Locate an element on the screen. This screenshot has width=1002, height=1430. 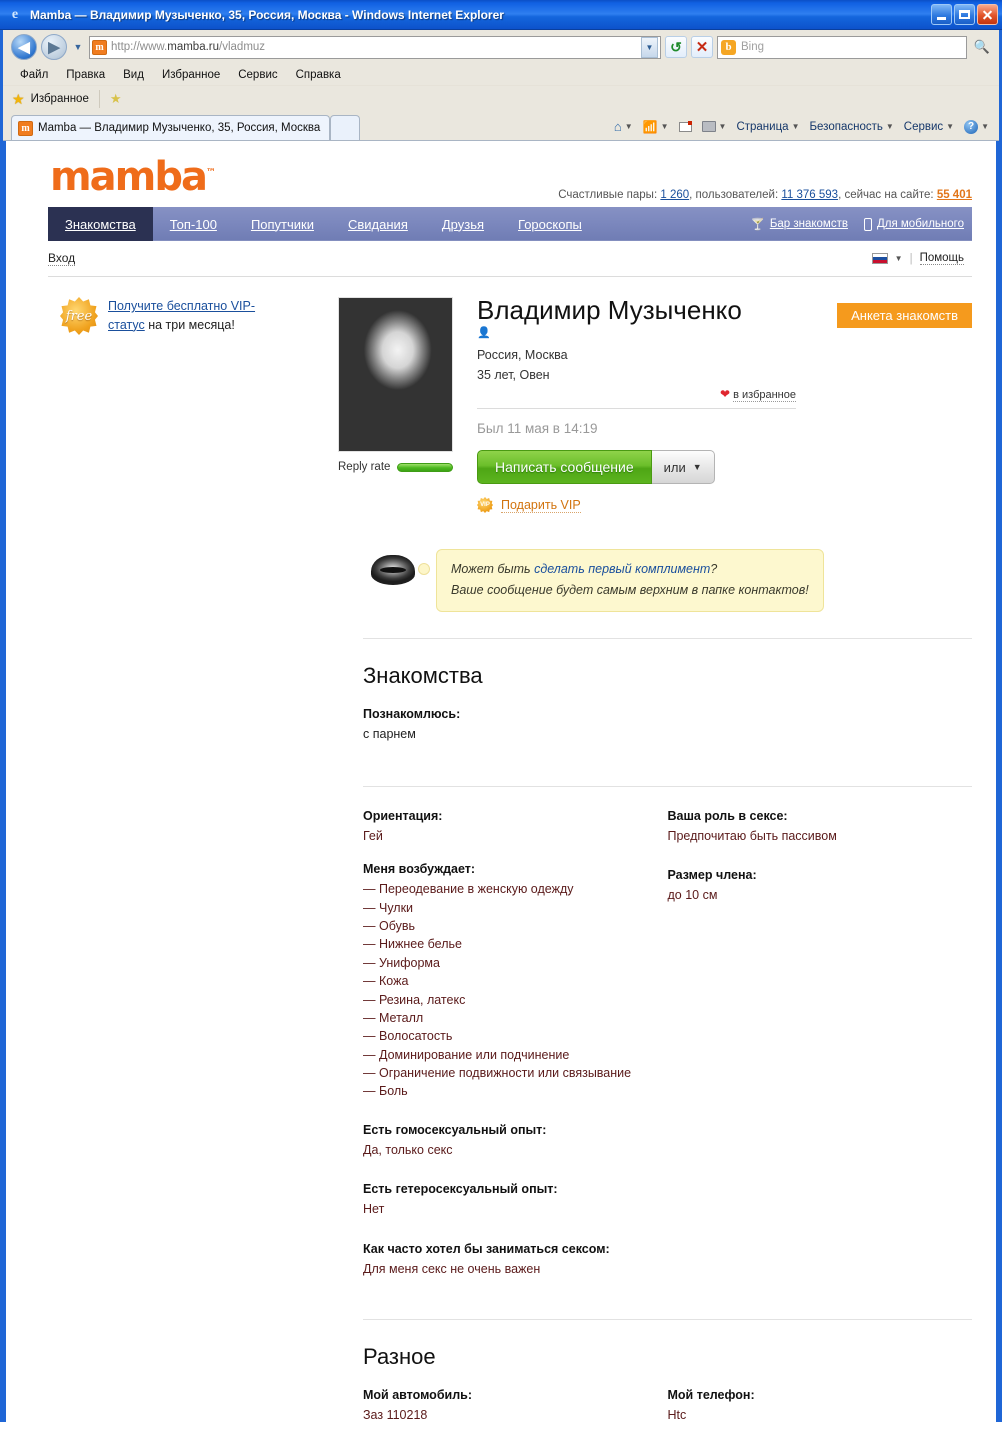
online-value: 55 401 is located at coordinates (954, 195).